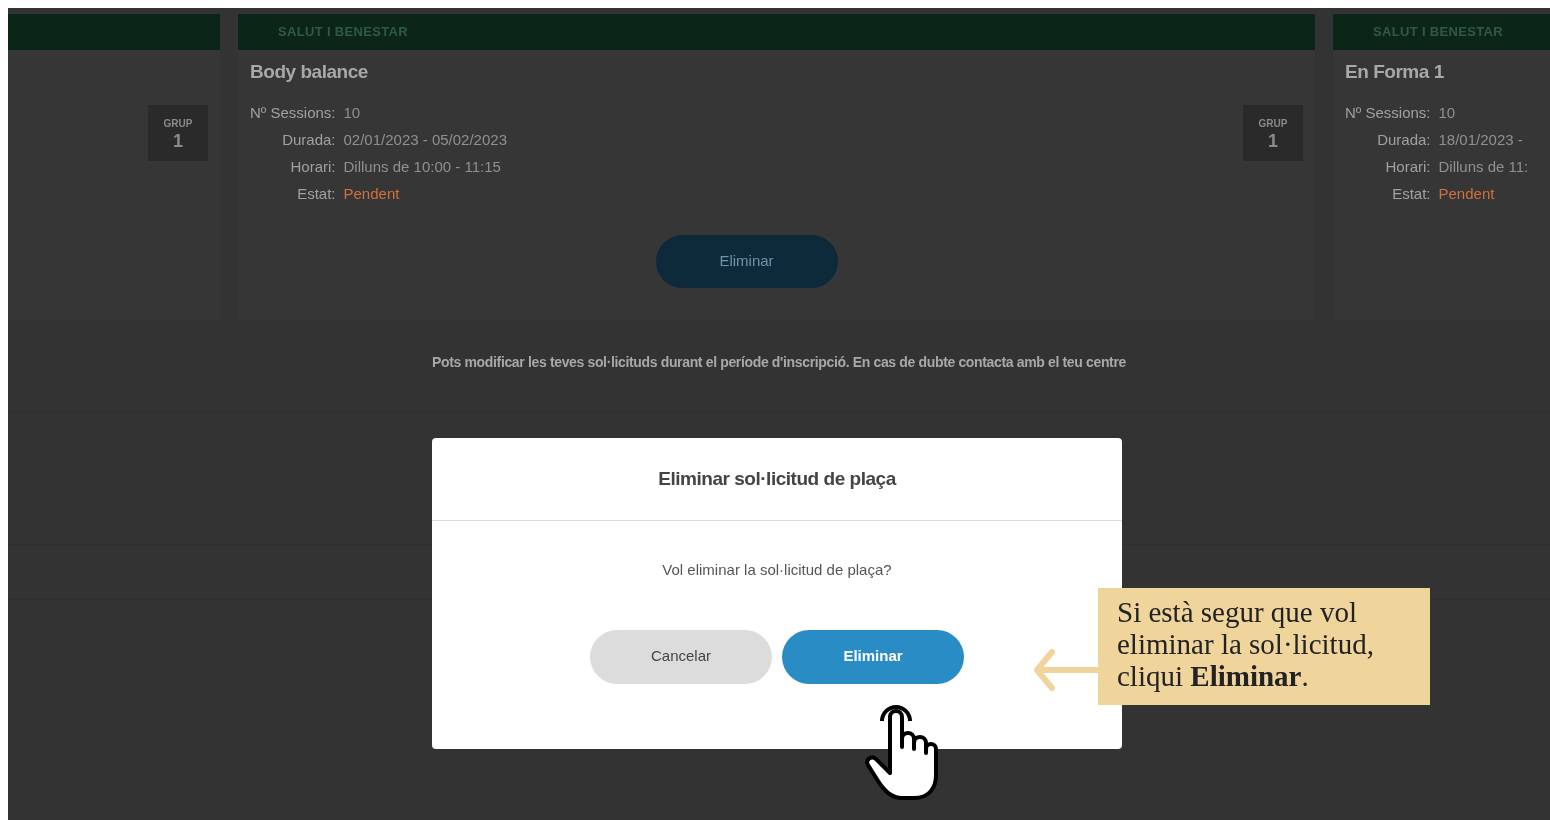 The width and height of the screenshot is (1550, 820). I want to click on course-title: Body balance, so click(309, 72).